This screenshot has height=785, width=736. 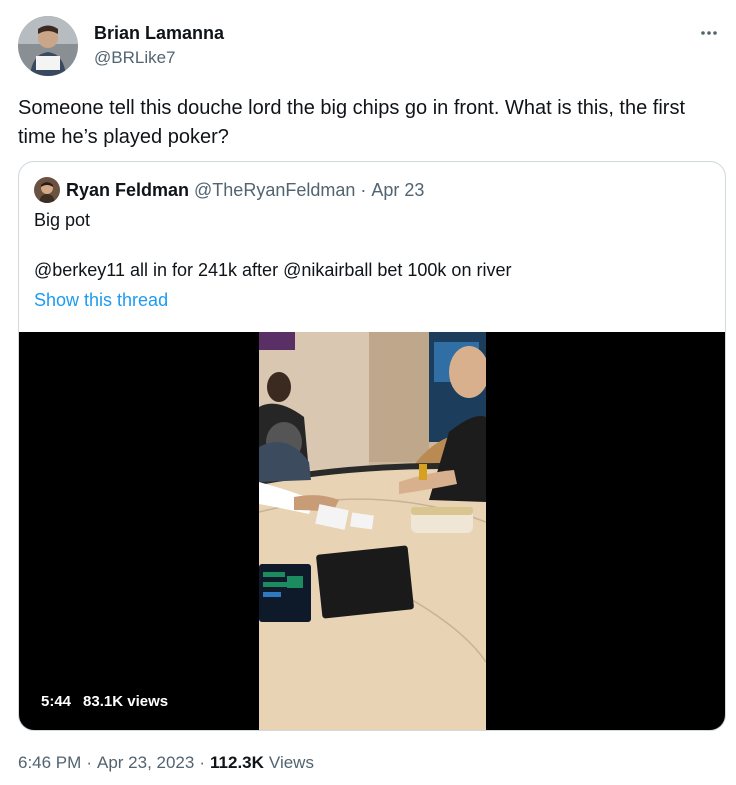 What do you see at coordinates (49, 762) in the screenshot?
I see `tweet-time: 6:46 PM` at bounding box center [49, 762].